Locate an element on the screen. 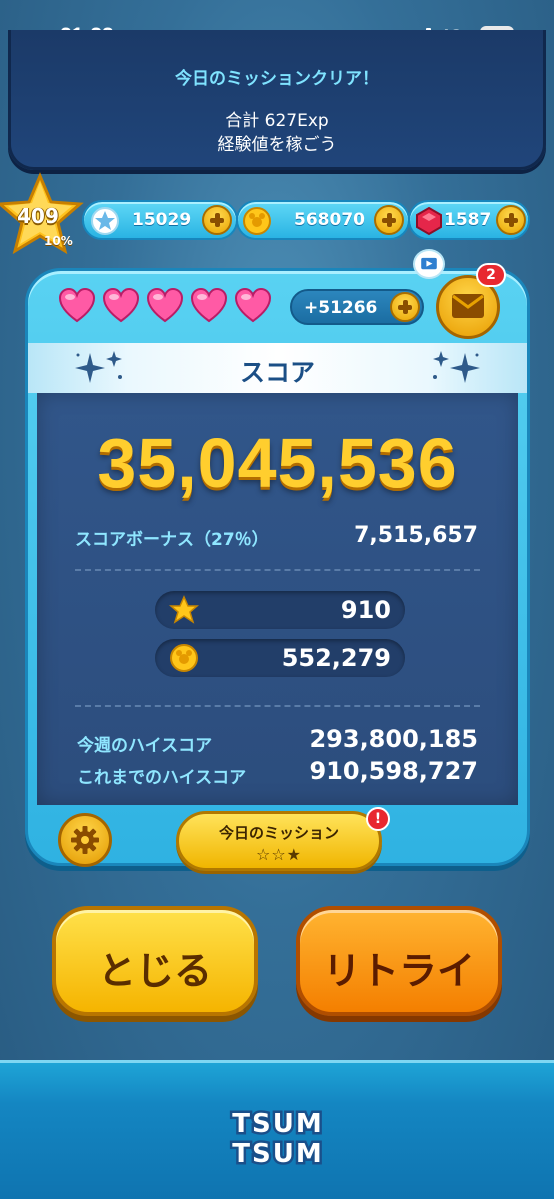  star-icon is located at coordinates (184, 609).